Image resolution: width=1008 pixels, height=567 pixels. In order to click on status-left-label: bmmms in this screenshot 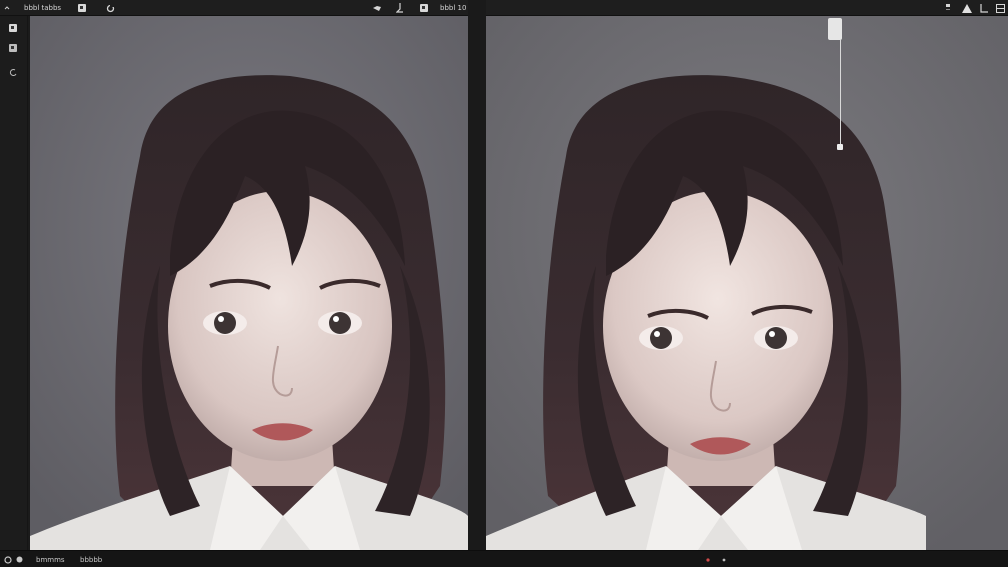, I will do `click(50, 559)`.